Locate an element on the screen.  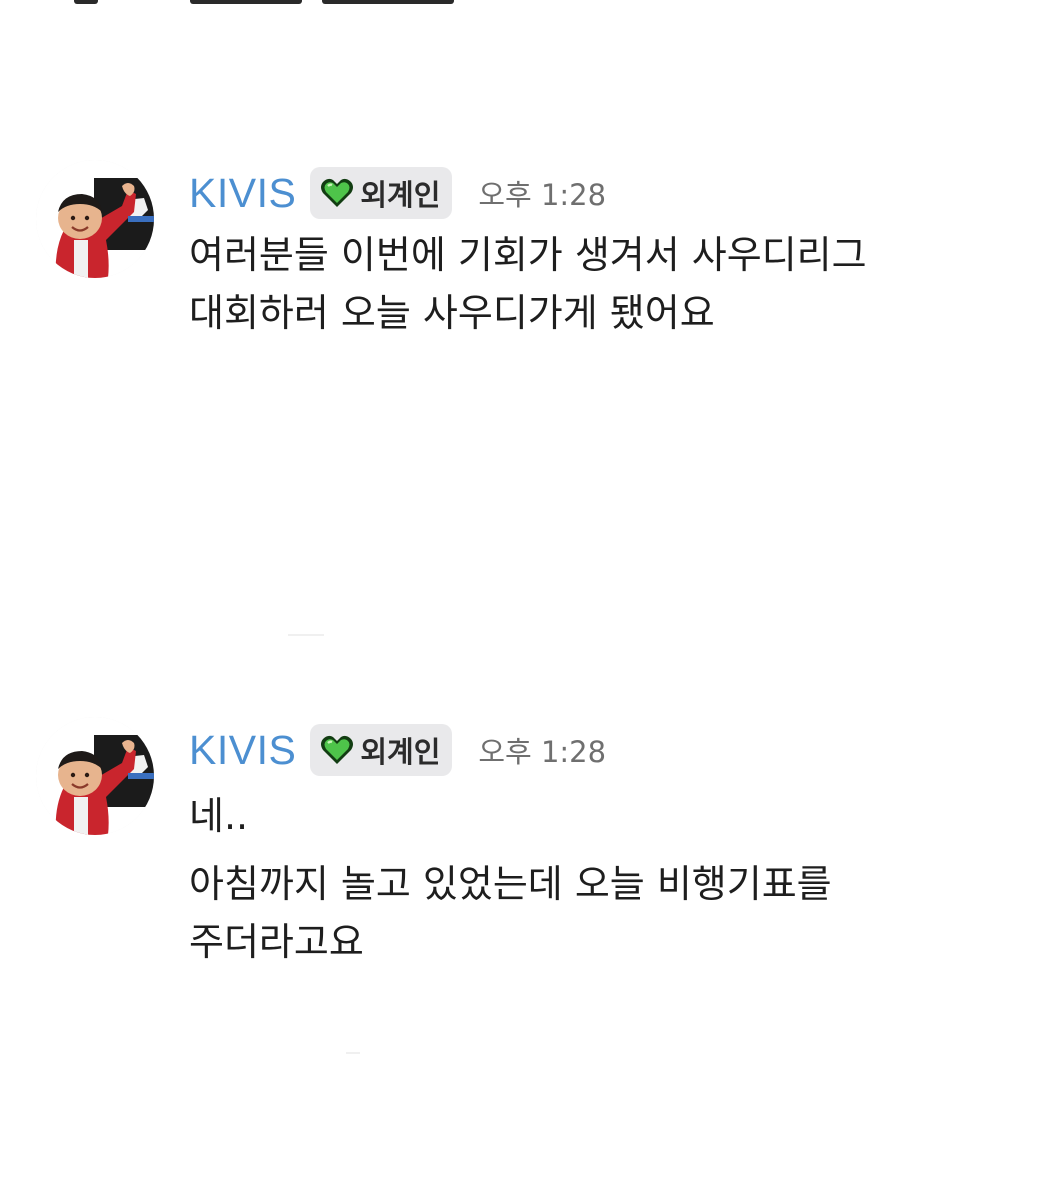
message-body: 네.. 아침까지 놀고 있었는데 오늘 비행기표를 주더라고요 is located at coordinates (599, 879).